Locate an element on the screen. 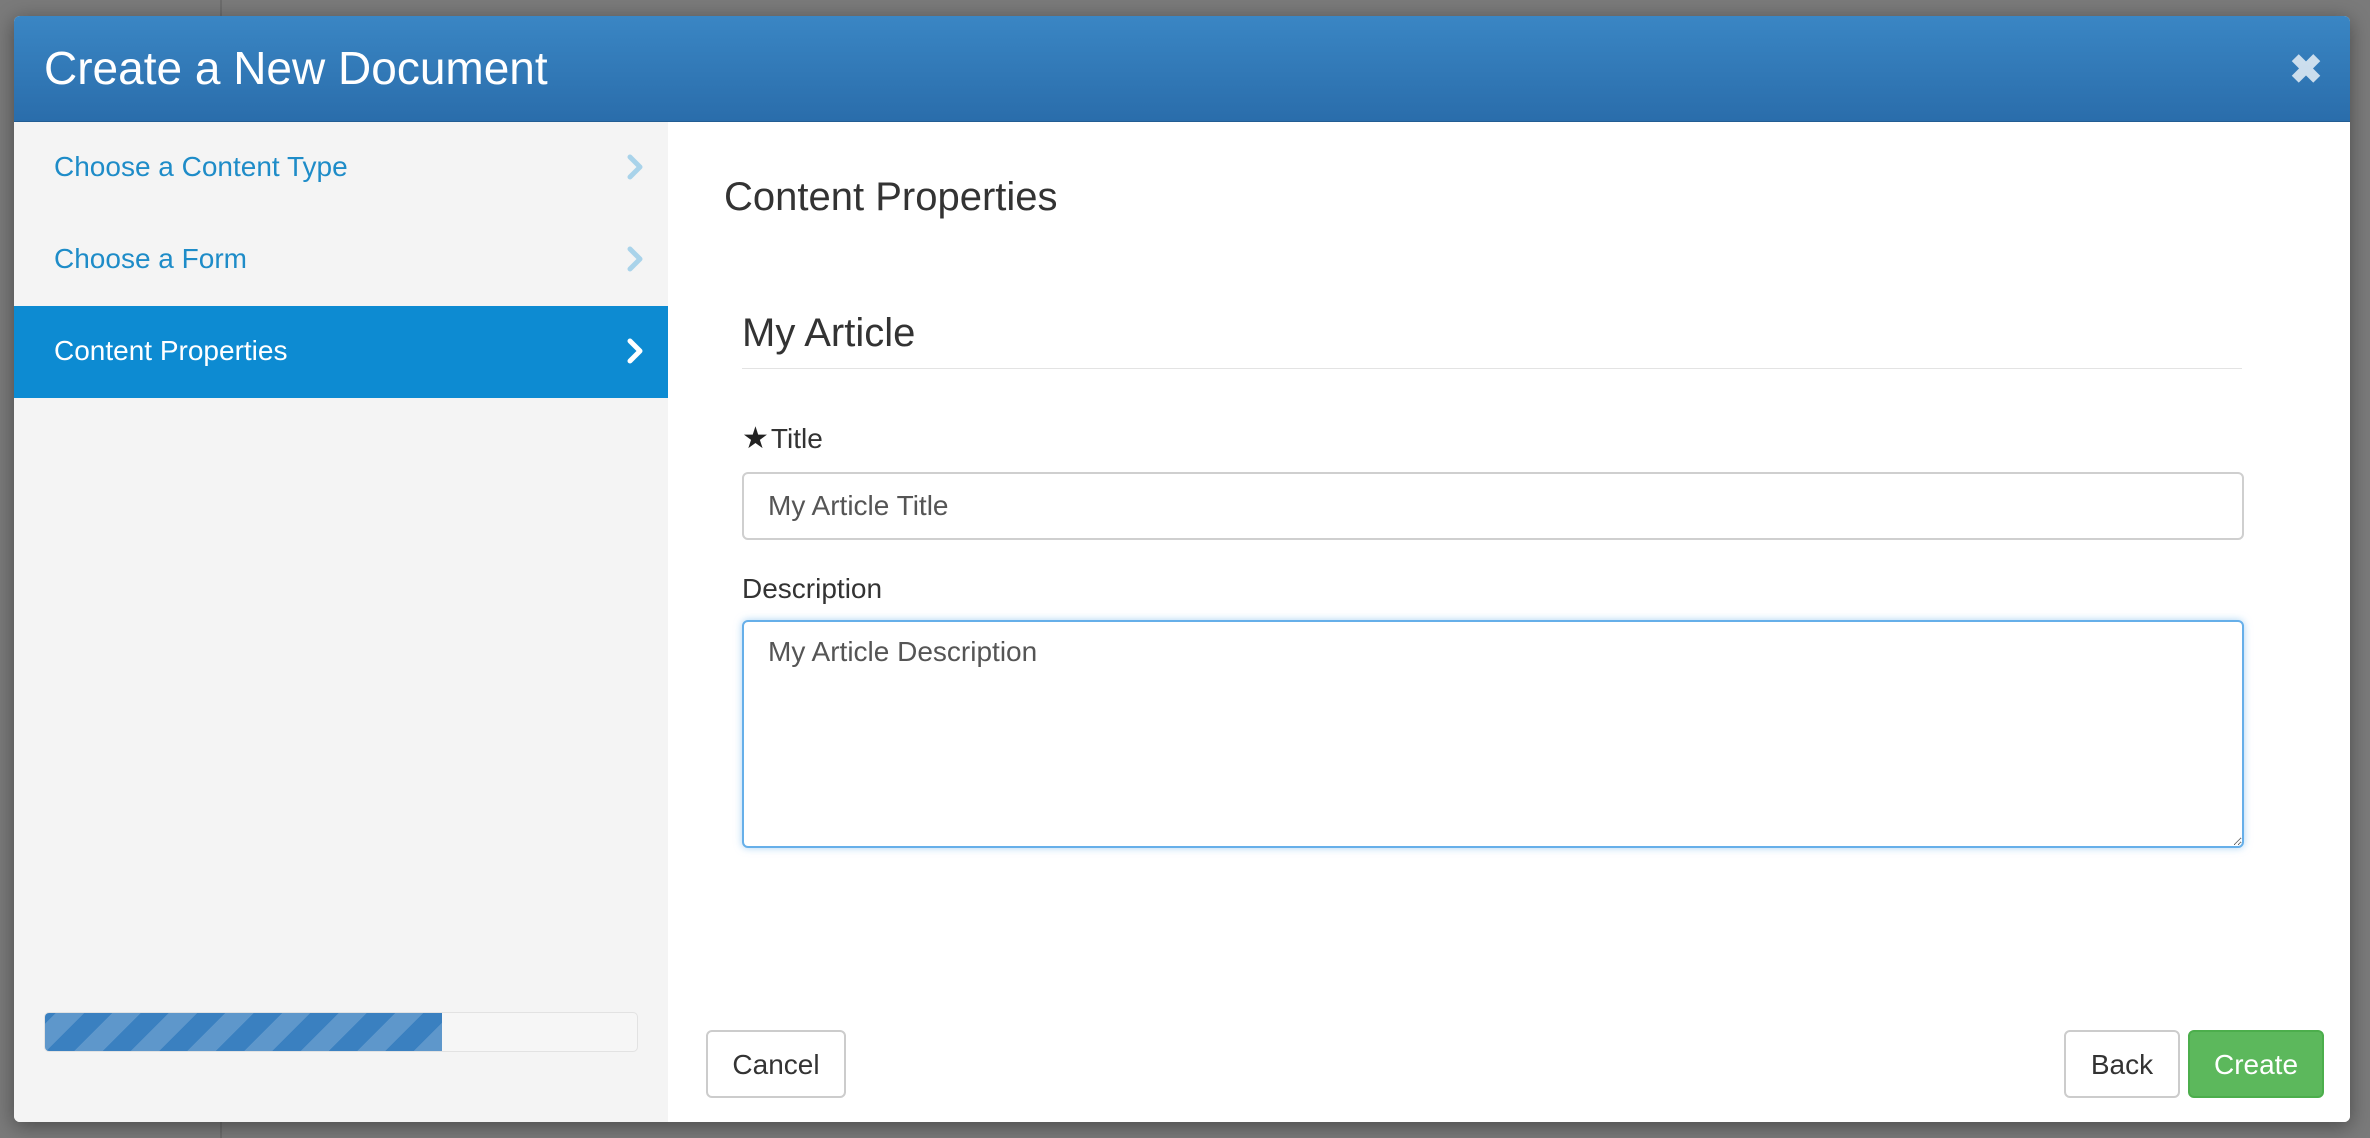  wizard-progress-bar is located at coordinates (341, 1032).